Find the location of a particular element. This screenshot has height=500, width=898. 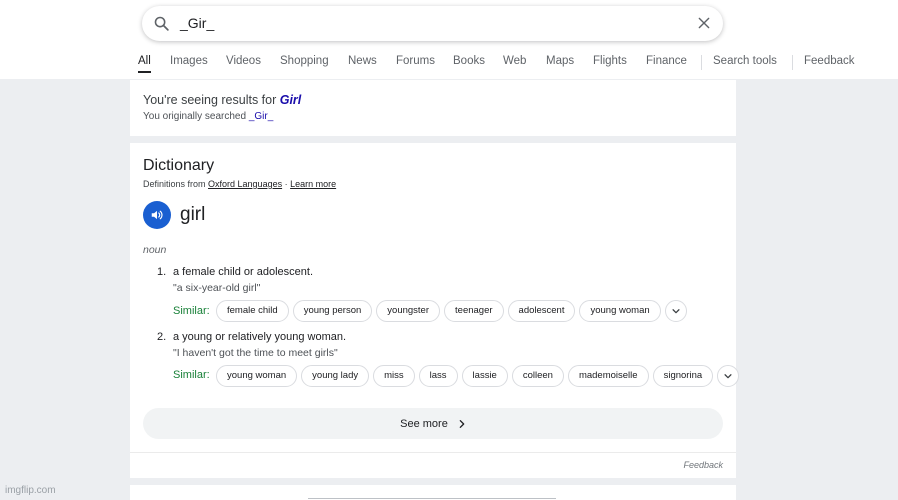

similar-chip: teenager is located at coordinates (474, 311).